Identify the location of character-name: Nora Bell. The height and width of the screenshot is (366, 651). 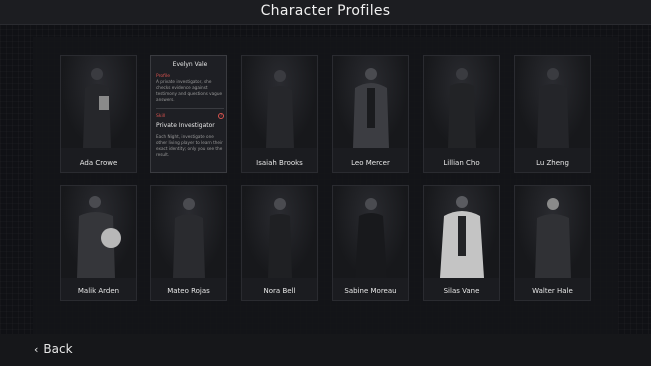
(279, 291).